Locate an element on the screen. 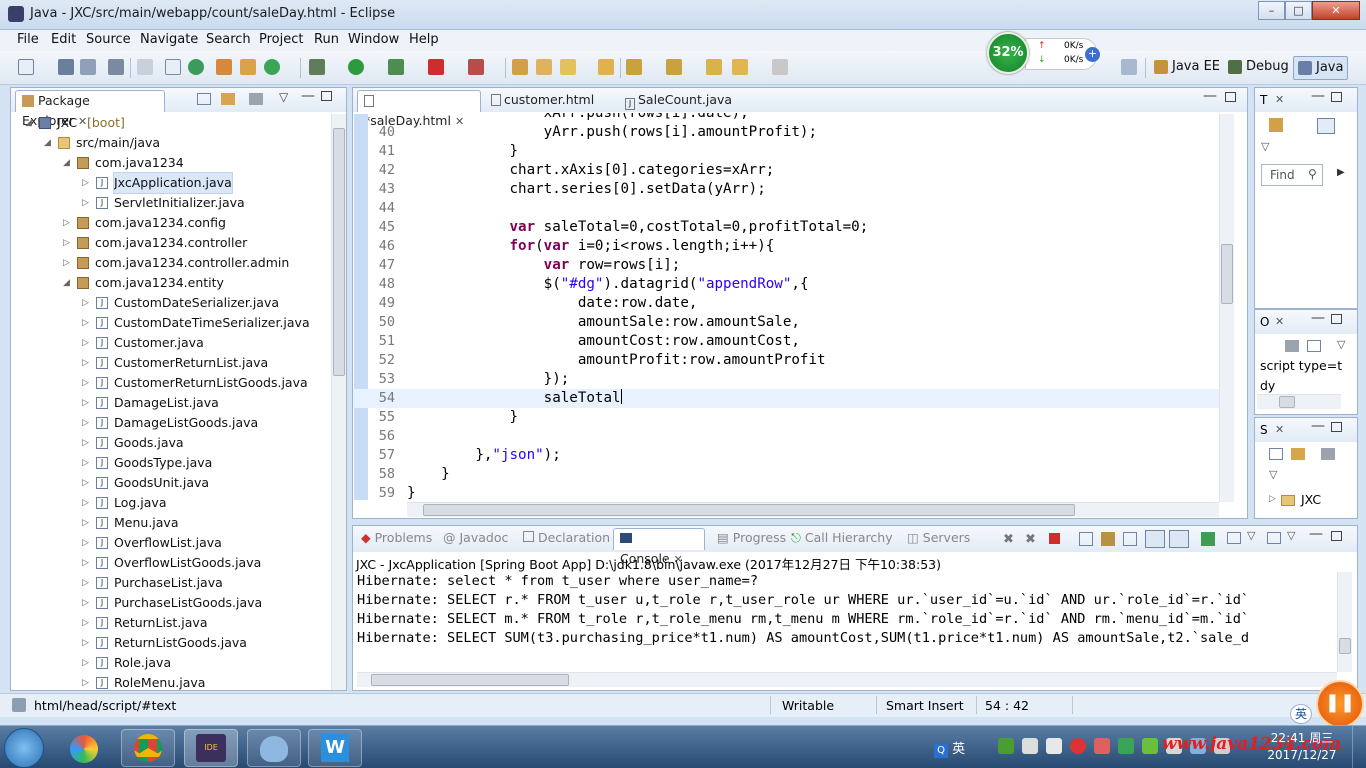  code-line: 56 is located at coordinates (786, 436).